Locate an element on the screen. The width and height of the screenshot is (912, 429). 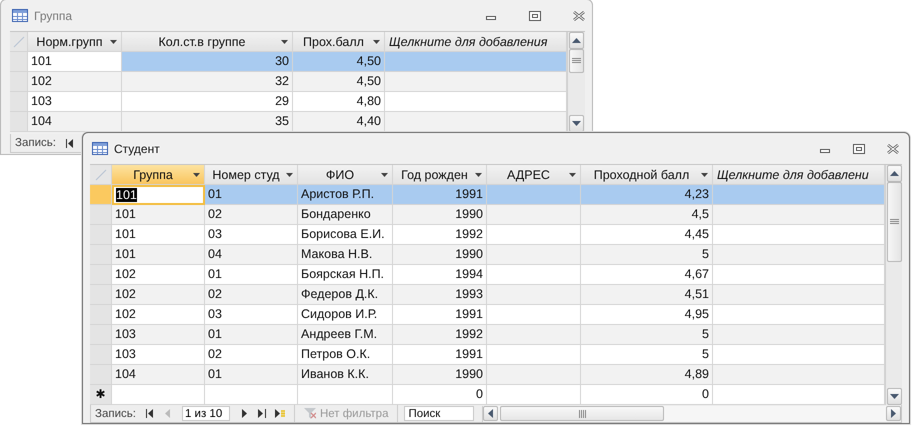
table-cell: 4,23 is located at coordinates (647, 195).